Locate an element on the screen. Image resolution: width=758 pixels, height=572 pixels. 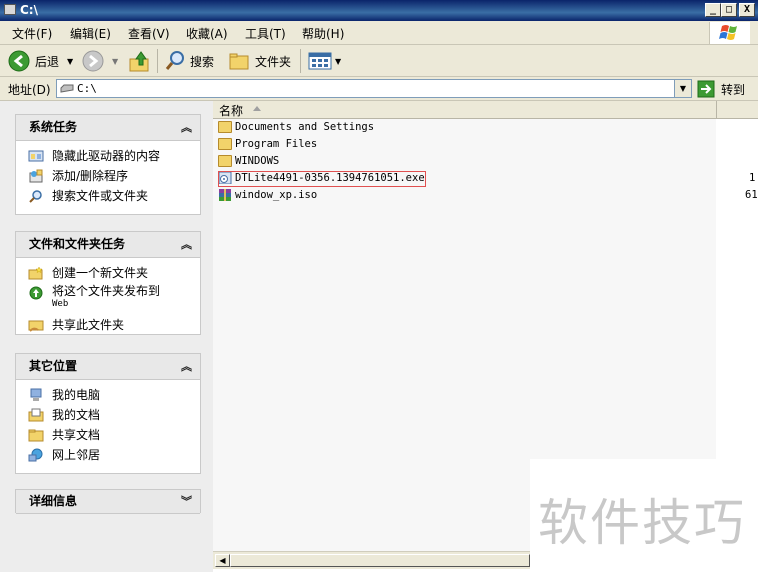
file-folder-tasks-header: 文件和文件夹任务 ︽ is located at coordinates (108, 245).